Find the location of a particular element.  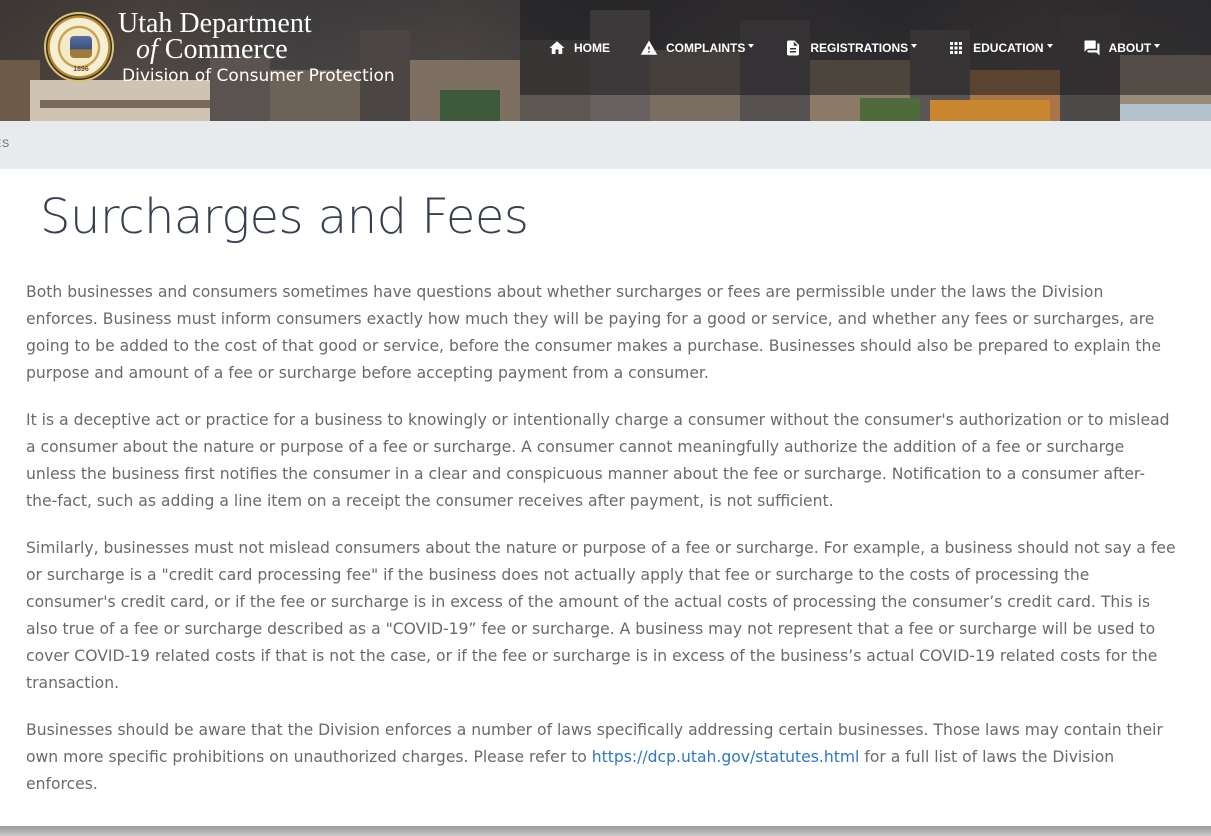

grid-icon is located at coordinates (956, 48).